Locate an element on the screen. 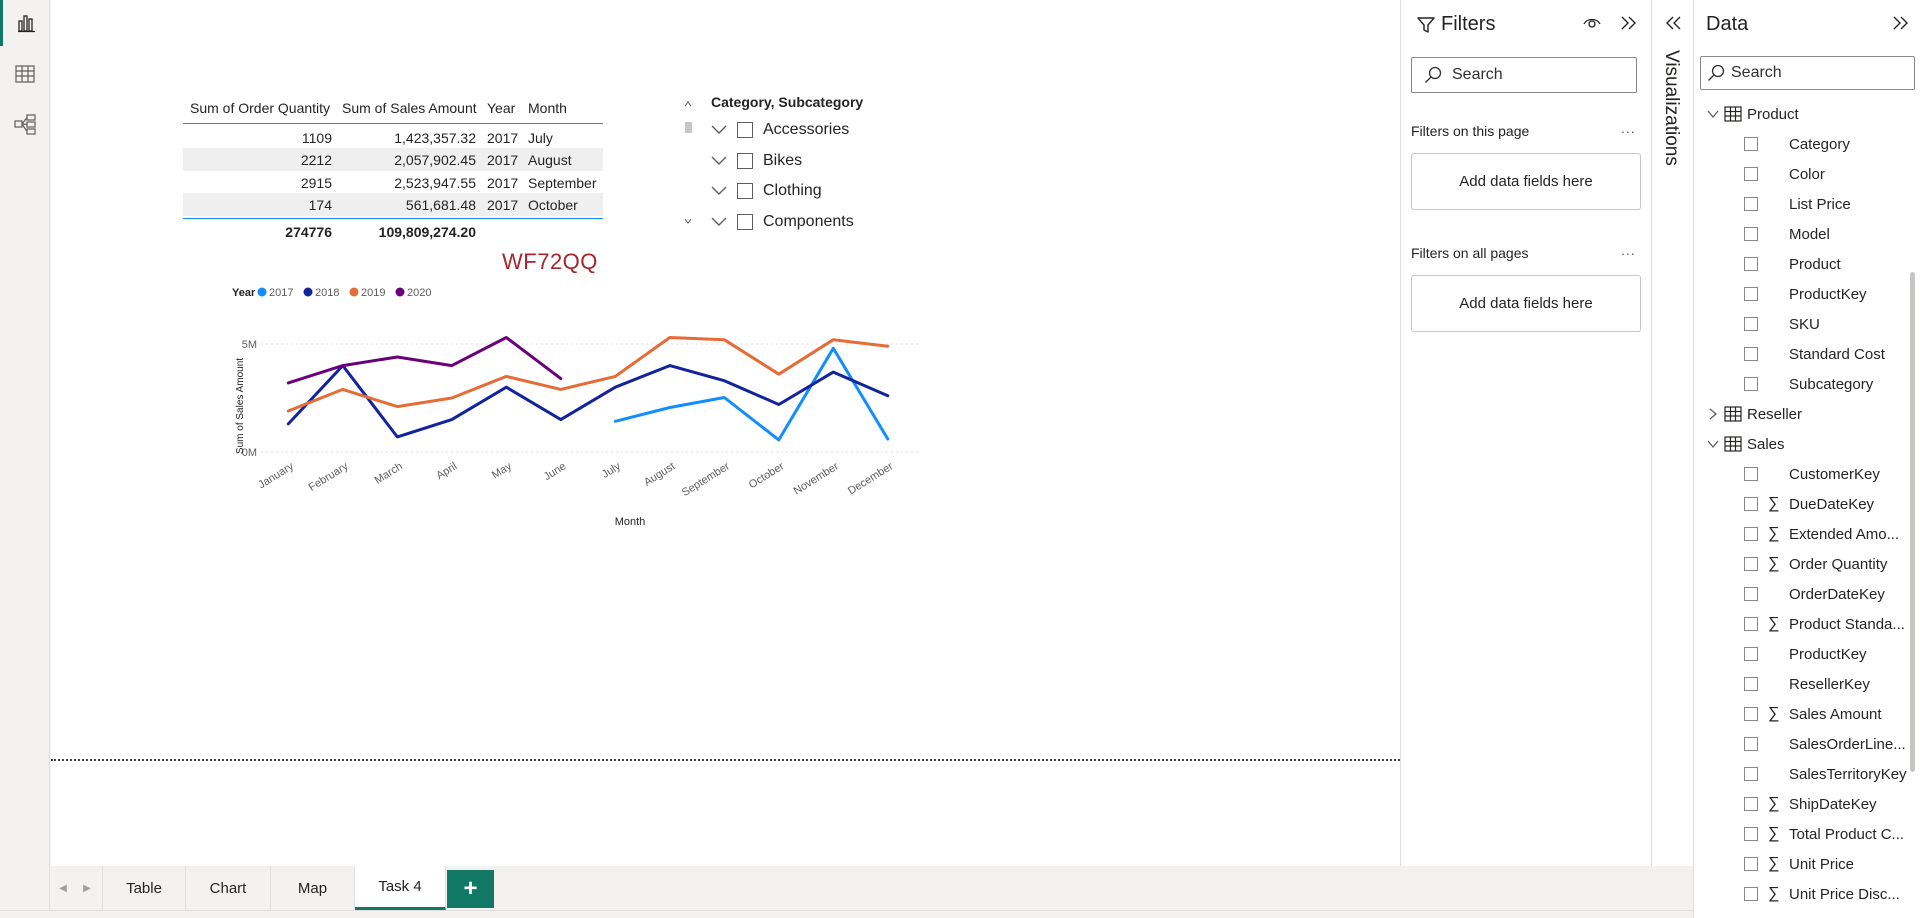 The height and width of the screenshot is (918, 1920). visualizations-label: Visualizations is located at coordinates (1671, 108).